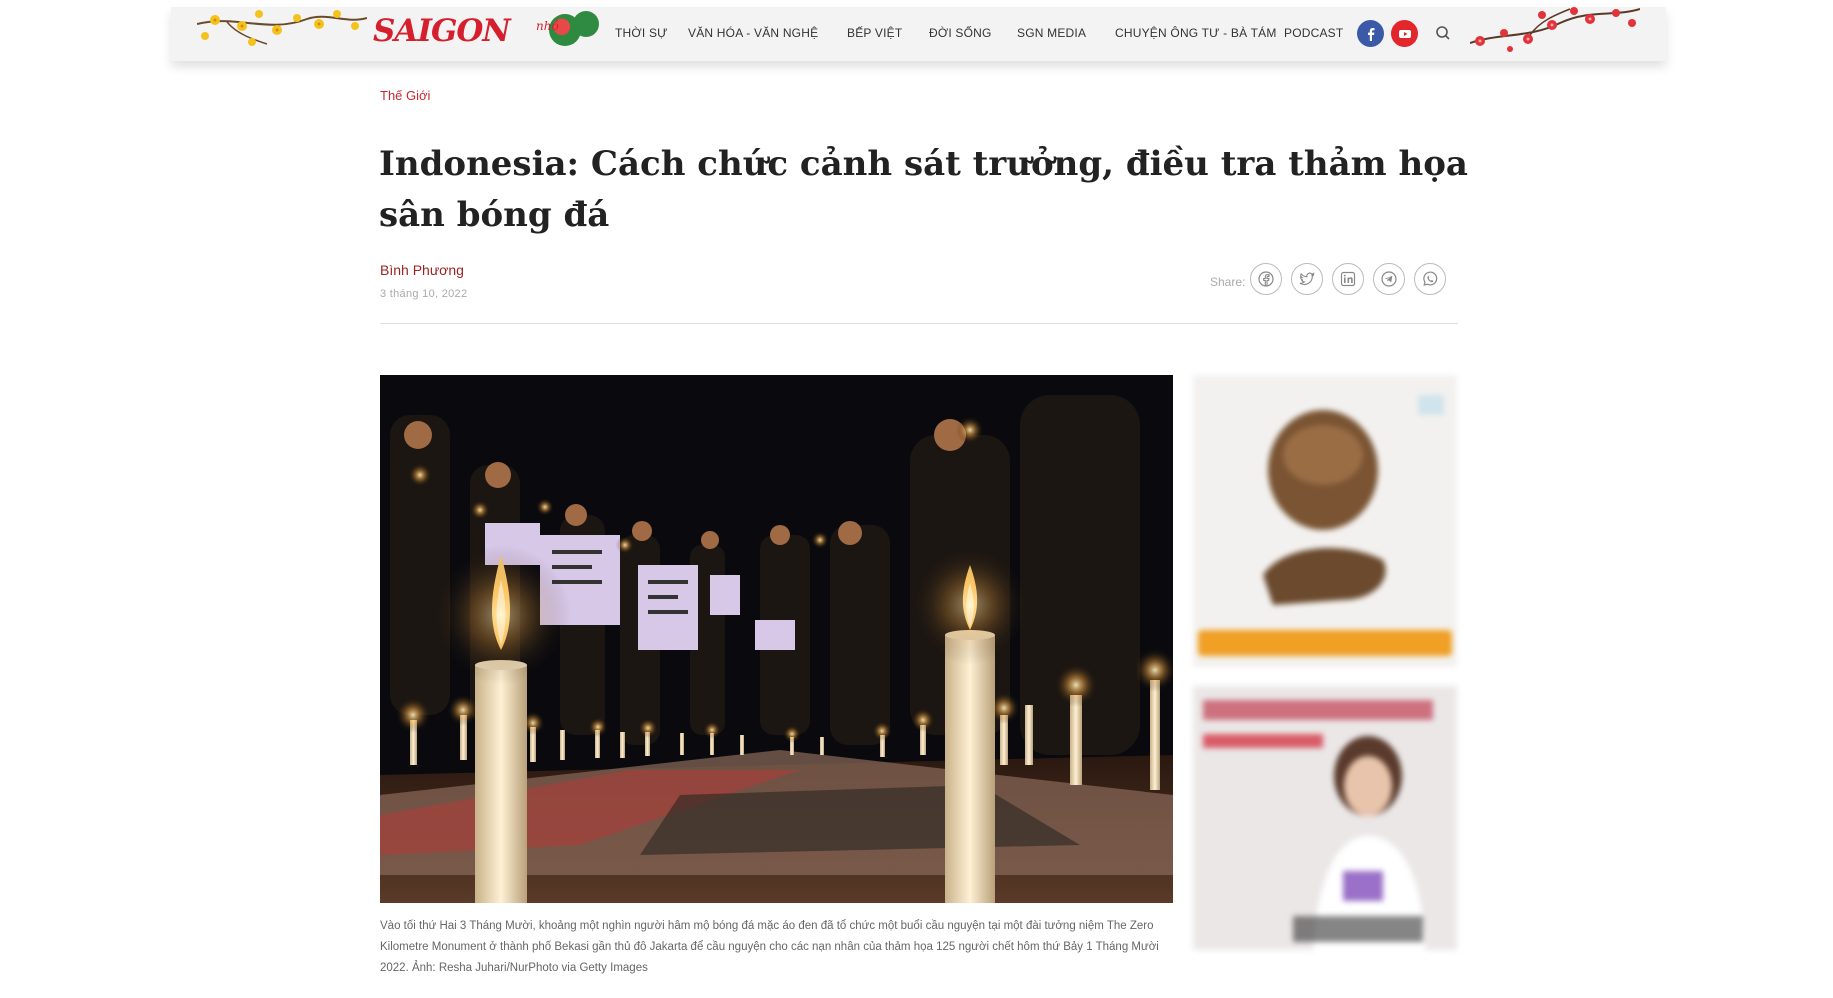  What do you see at coordinates (405, 95) in the screenshot?
I see `article-category: Thế Giới` at bounding box center [405, 95].